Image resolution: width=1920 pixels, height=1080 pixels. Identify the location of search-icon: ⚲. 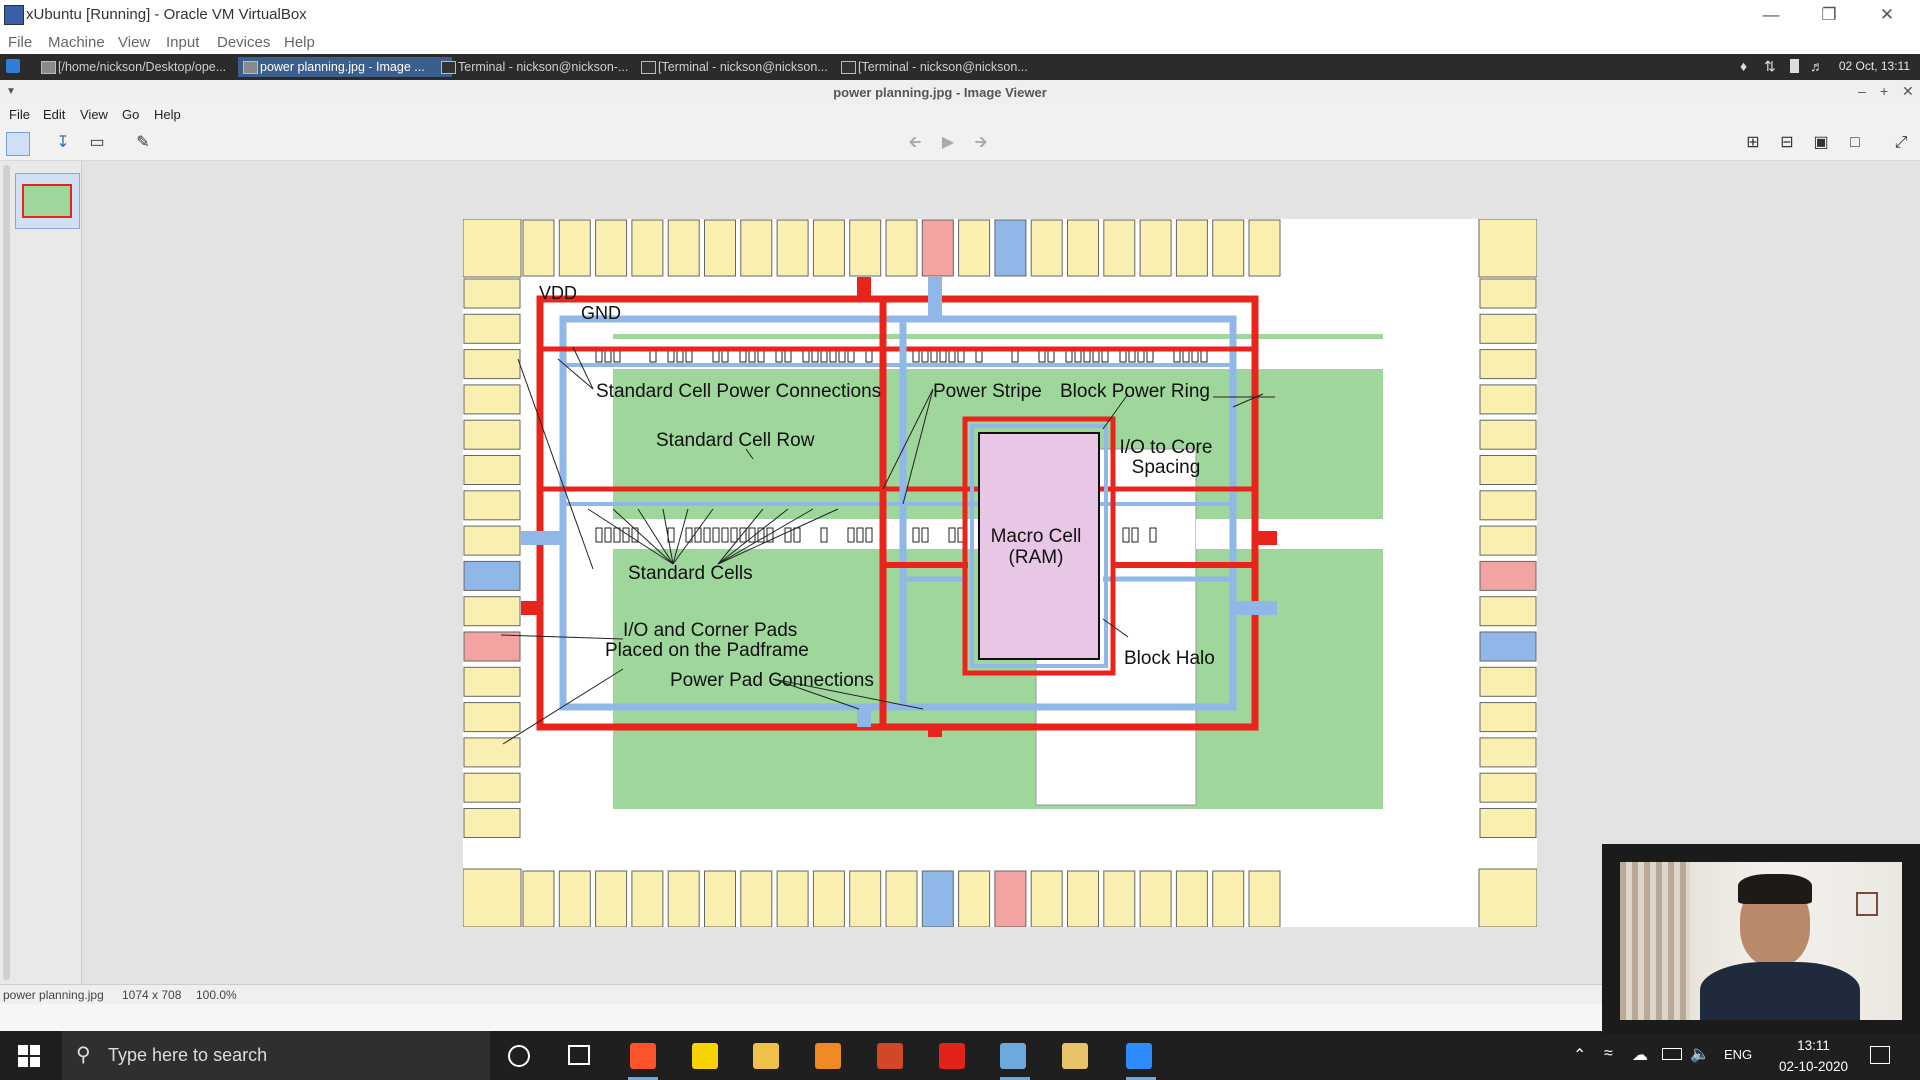
(83, 1054).